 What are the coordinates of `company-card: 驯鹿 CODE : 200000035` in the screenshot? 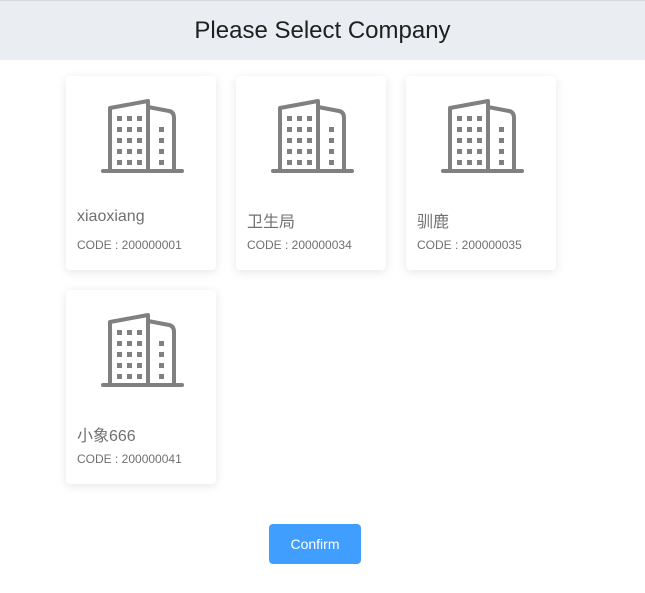 It's located at (481, 173).